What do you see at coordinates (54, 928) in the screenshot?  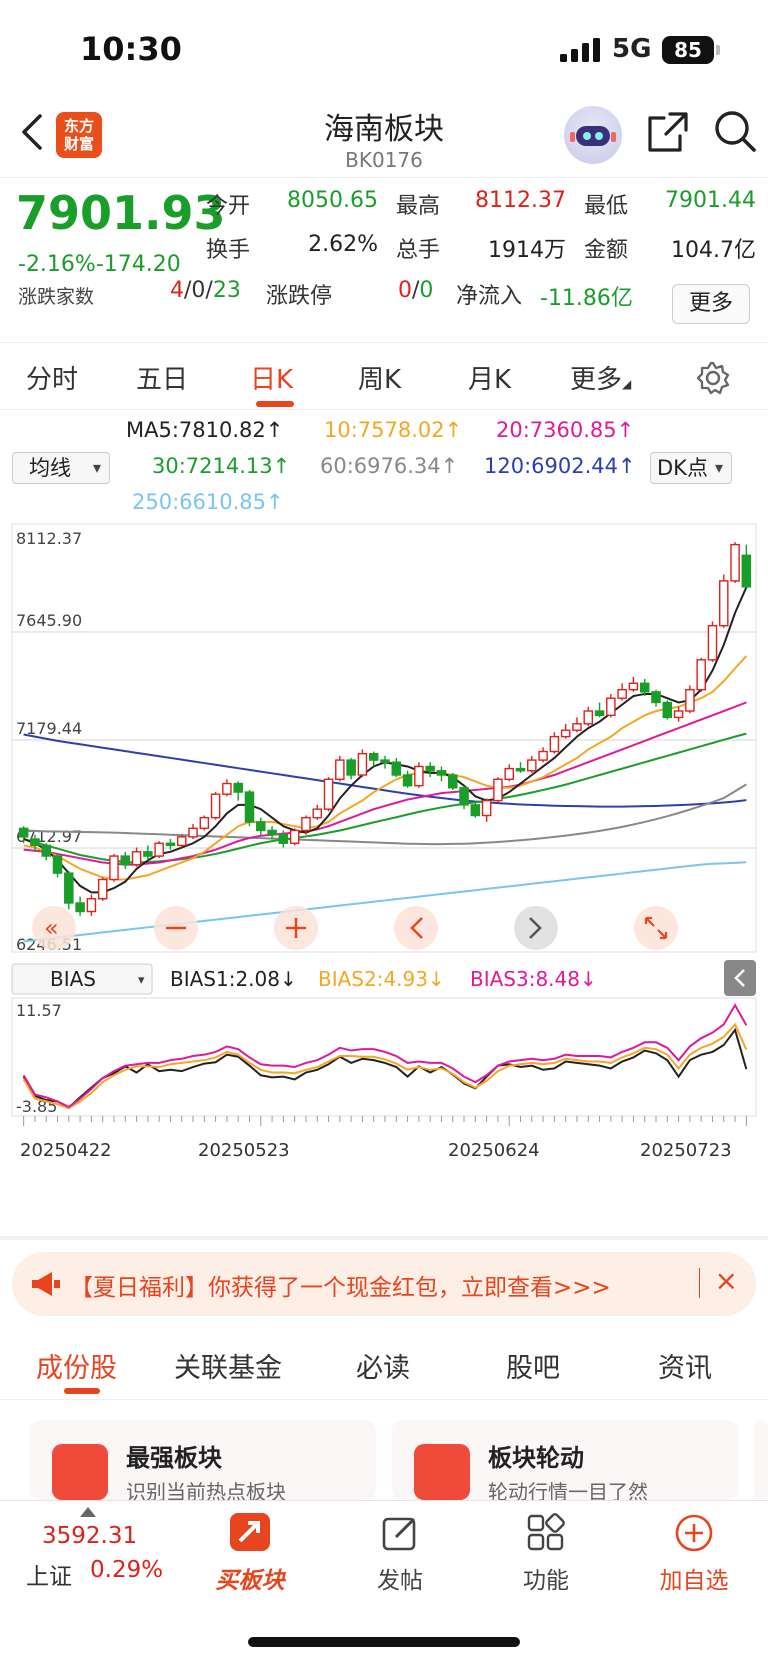 I see `scroll-far-left-button: «` at bounding box center [54, 928].